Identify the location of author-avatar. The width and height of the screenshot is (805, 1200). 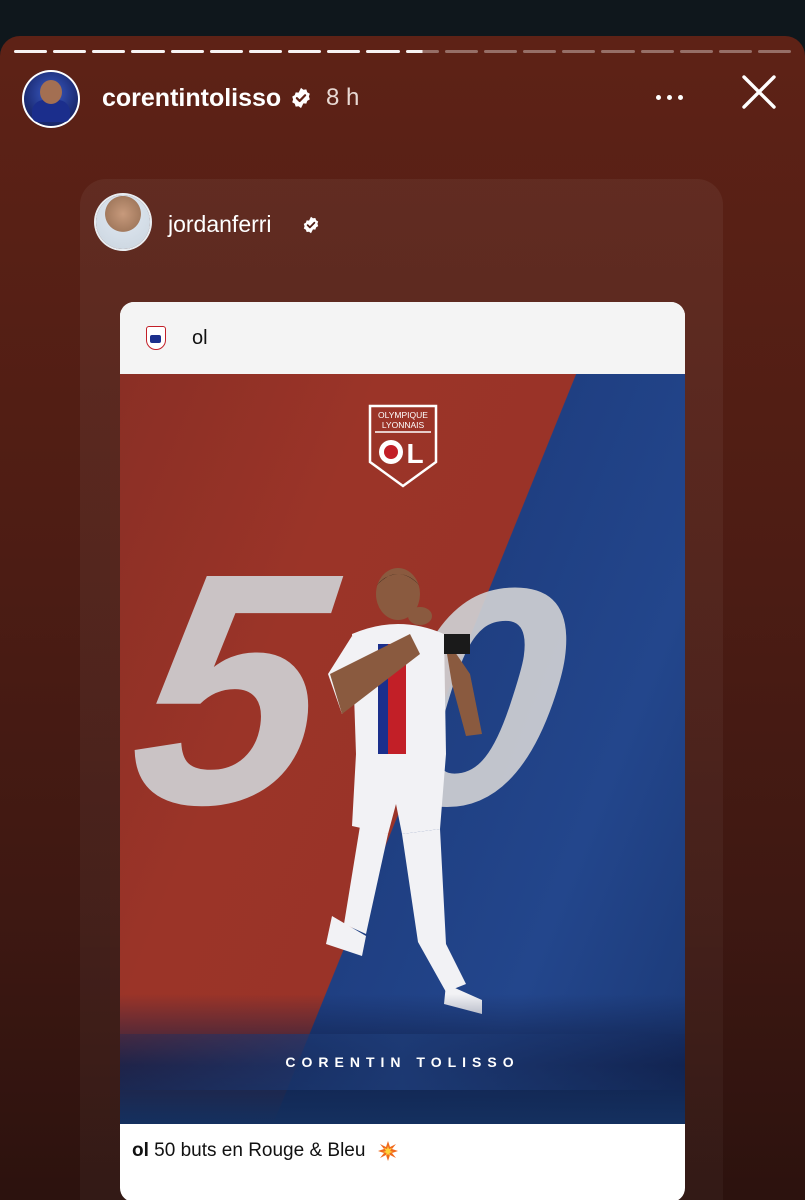
(51, 99).